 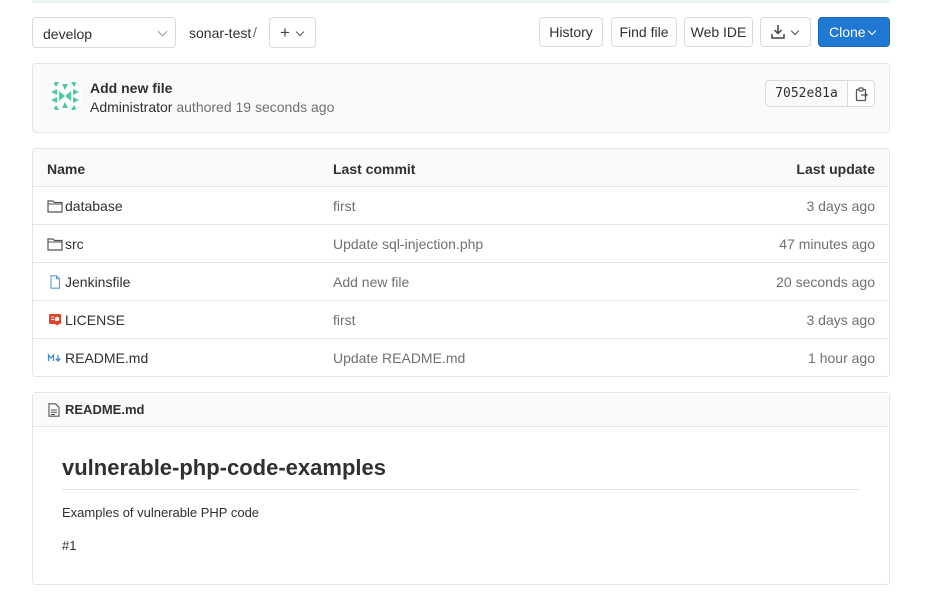 I want to click on table-row: database first 3 days ago, so click(x=461, y=206).